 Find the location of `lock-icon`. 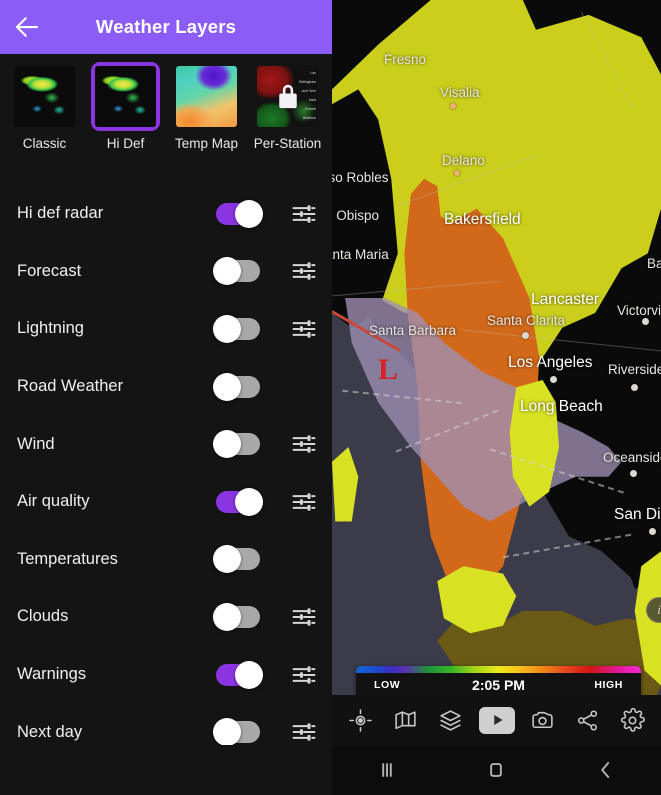

lock-icon is located at coordinates (288, 97).